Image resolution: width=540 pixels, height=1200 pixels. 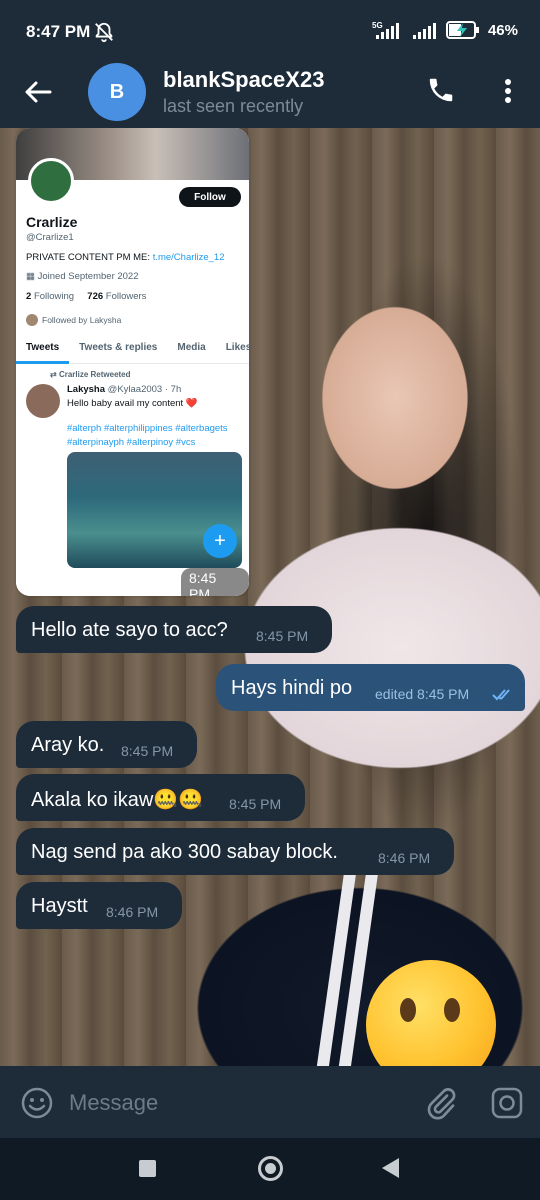 What do you see at coordinates (126, 296) in the screenshot?
I see `followers-label: Followers` at bounding box center [126, 296].